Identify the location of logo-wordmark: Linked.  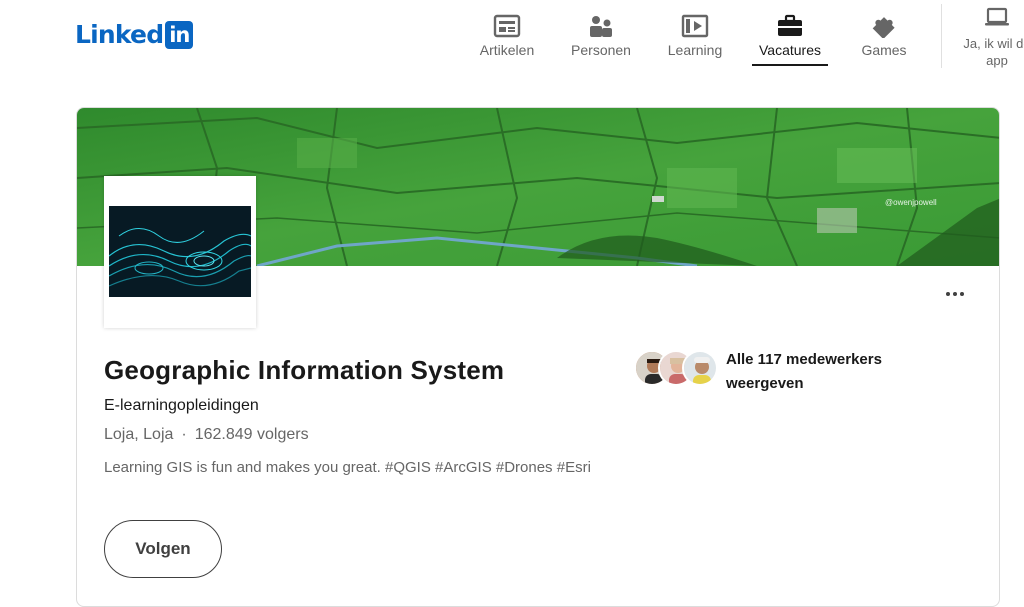
(119, 34).